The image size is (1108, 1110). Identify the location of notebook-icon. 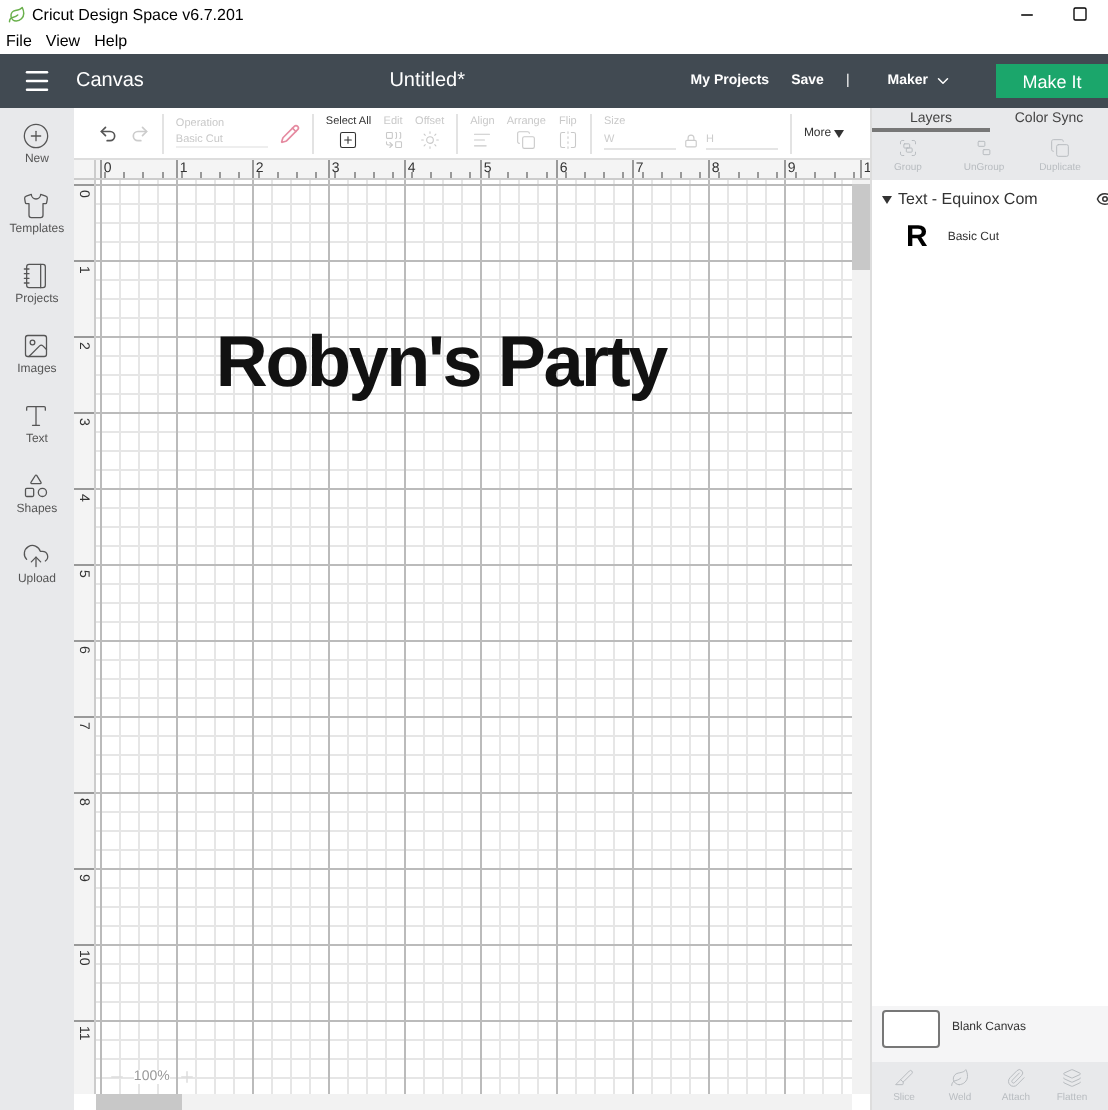
(36, 276).